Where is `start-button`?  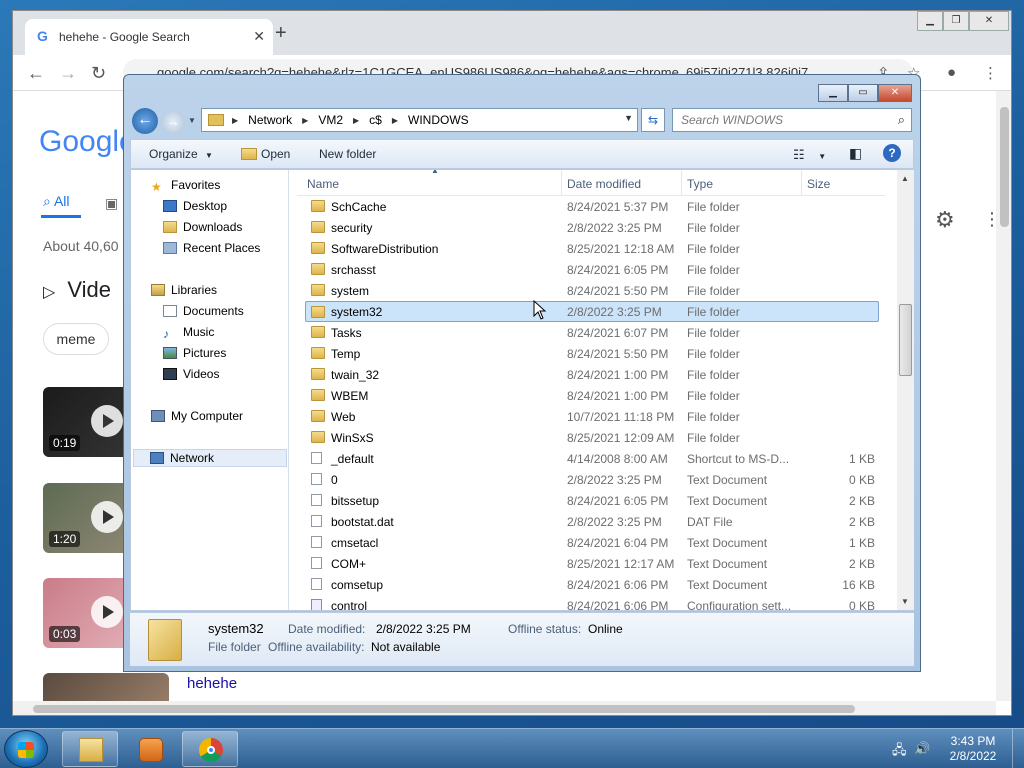 start-button is located at coordinates (26, 749).